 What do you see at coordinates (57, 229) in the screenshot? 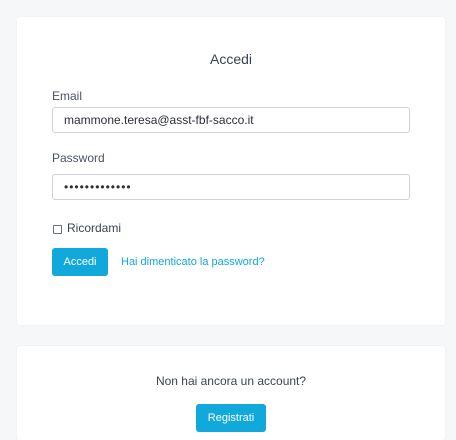
I see `remember-checkbox` at bounding box center [57, 229].